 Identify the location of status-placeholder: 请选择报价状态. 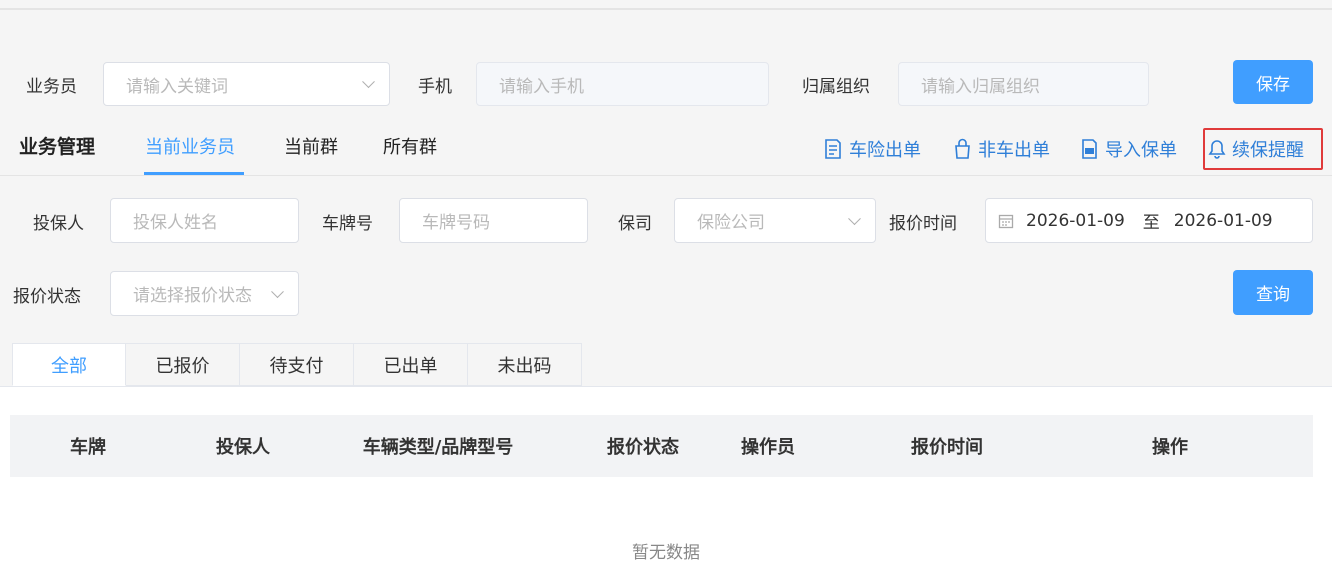
(192, 296).